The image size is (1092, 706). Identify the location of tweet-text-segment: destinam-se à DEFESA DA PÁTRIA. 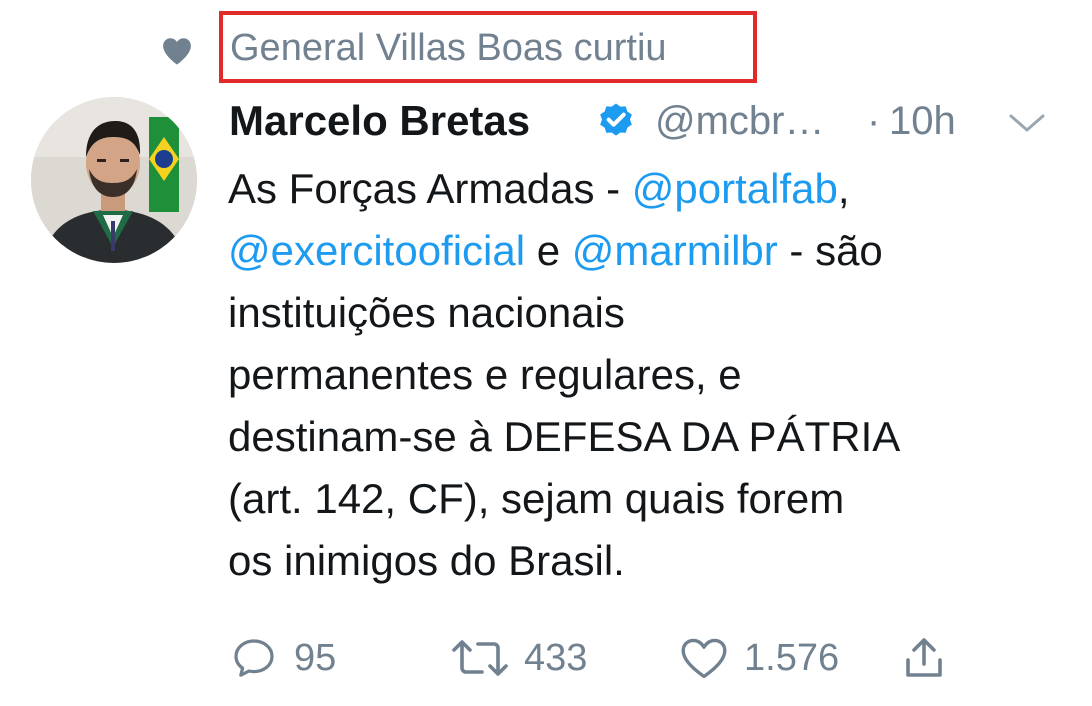
(564, 436).